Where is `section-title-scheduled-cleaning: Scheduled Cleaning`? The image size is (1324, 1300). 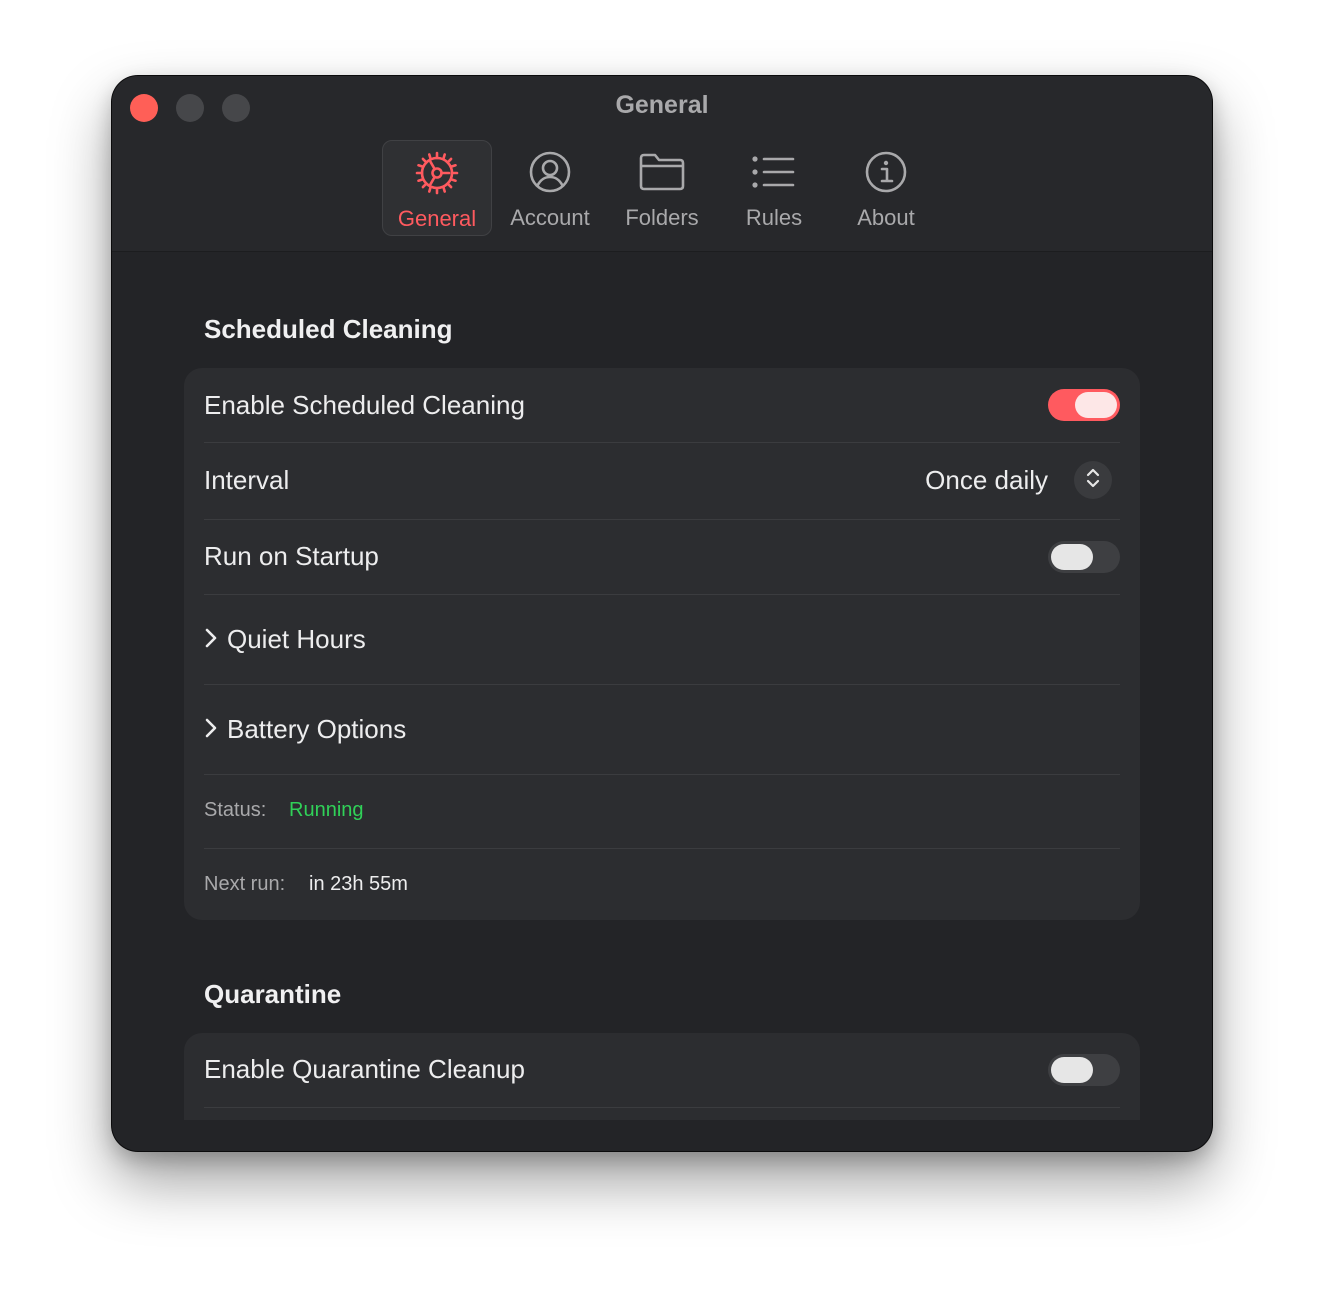 section-title-scheduled-cleaning: Scheduled Cleaning is located at coordinates (328, 329).